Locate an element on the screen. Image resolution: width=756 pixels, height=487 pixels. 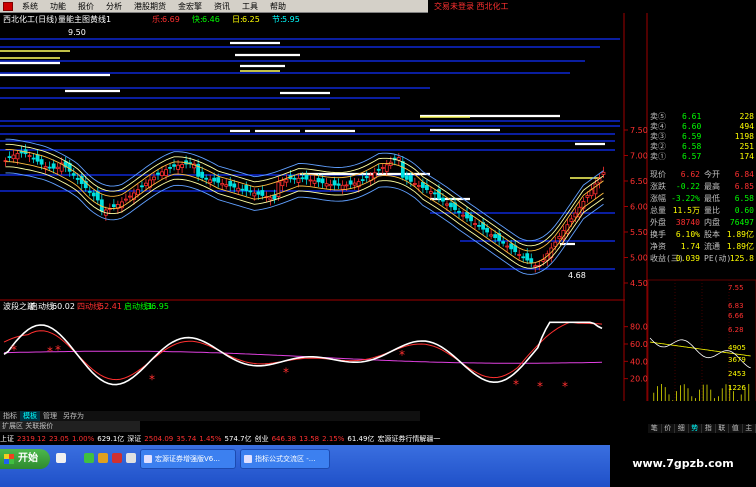
right-tab: 笔 is located at coordinates (655, 428).